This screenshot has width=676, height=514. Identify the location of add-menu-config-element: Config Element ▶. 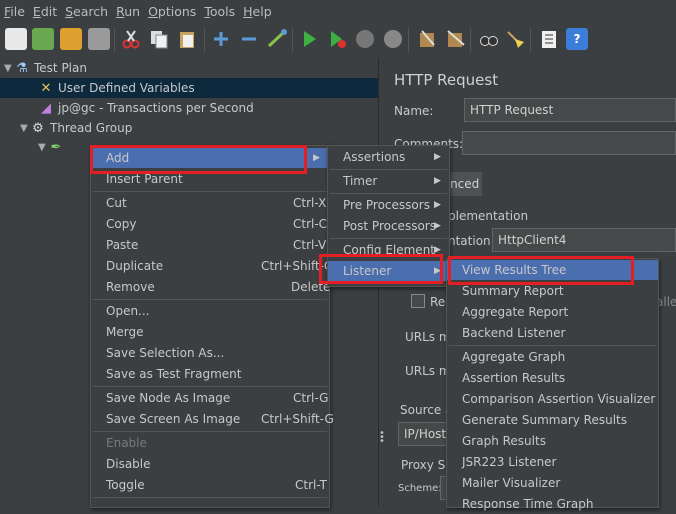
(388, 250).